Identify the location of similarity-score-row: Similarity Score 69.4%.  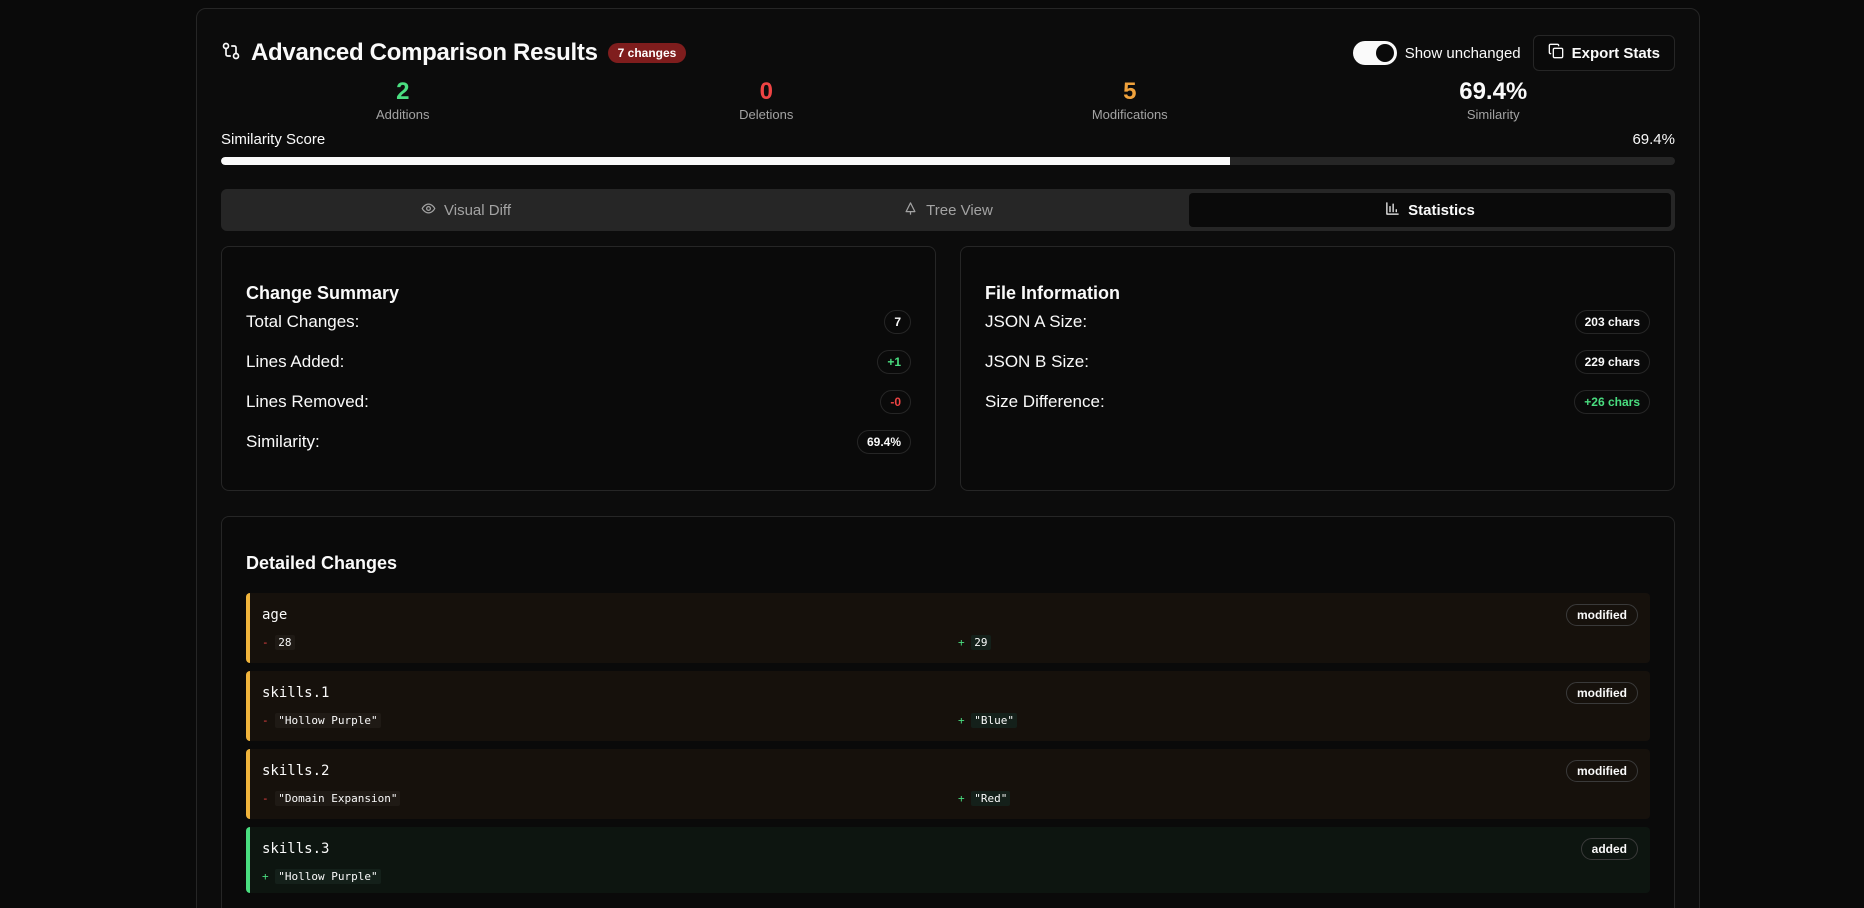
(948, 139).